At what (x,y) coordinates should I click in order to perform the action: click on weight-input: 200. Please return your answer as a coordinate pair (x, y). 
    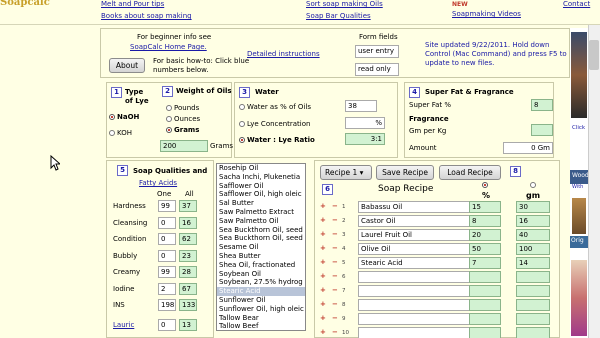
    Looking at the image, I should click on (184, 146).